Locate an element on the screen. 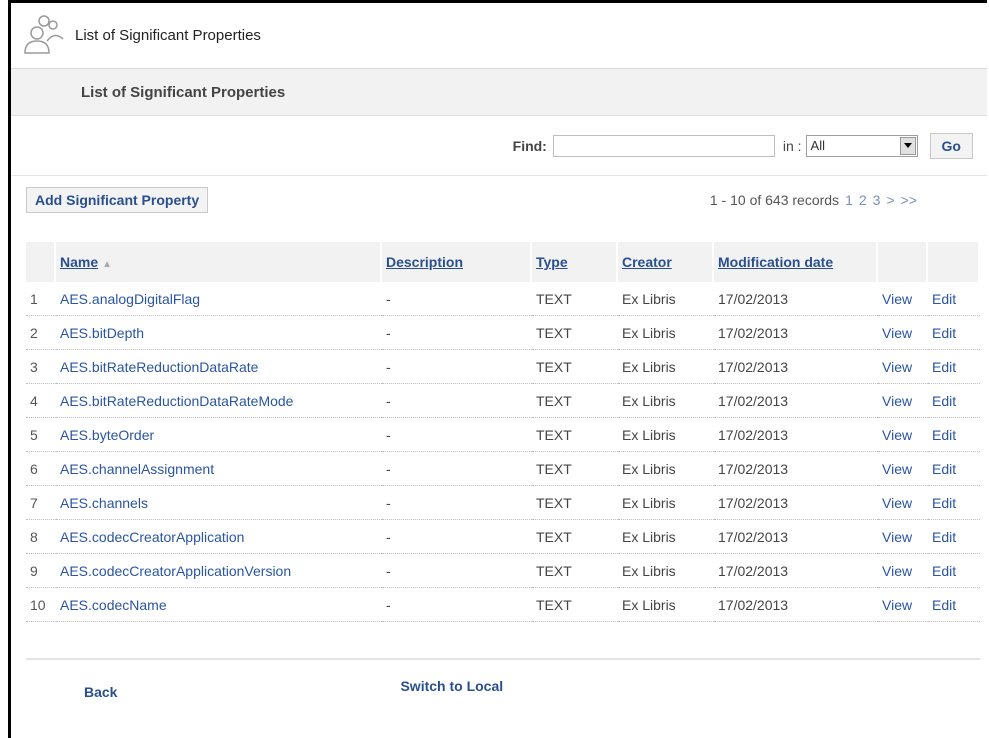 This screenshot has width=989, height=738. last-page-icon: >> is located at coordinates (909, 200).